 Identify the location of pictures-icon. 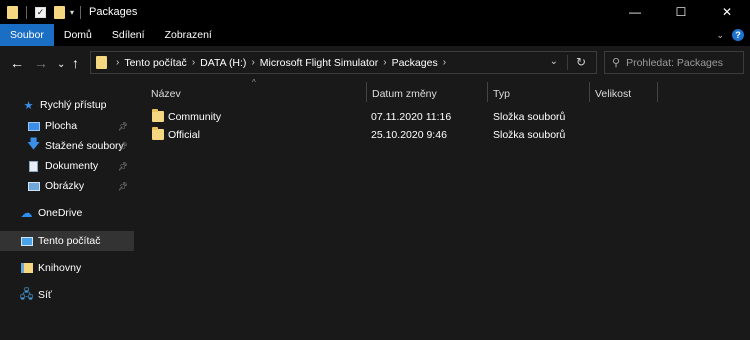
(33, 186).